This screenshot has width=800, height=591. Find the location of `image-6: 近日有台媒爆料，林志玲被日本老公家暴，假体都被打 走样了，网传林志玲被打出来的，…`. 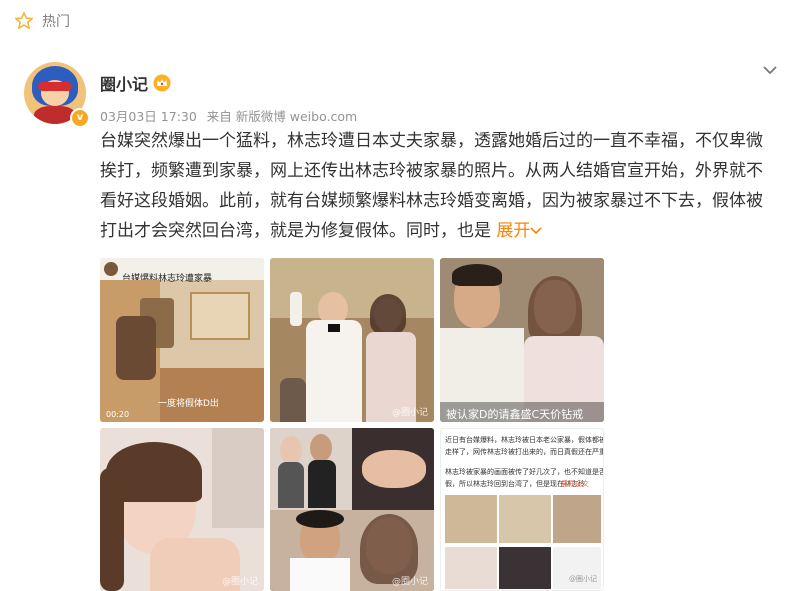

image-6: 近日有台媒爆料，林志玲被日本老公家暴，假体都被打 走样了，网传林志玲被打出来的，… is located at coordinates (522, 509).